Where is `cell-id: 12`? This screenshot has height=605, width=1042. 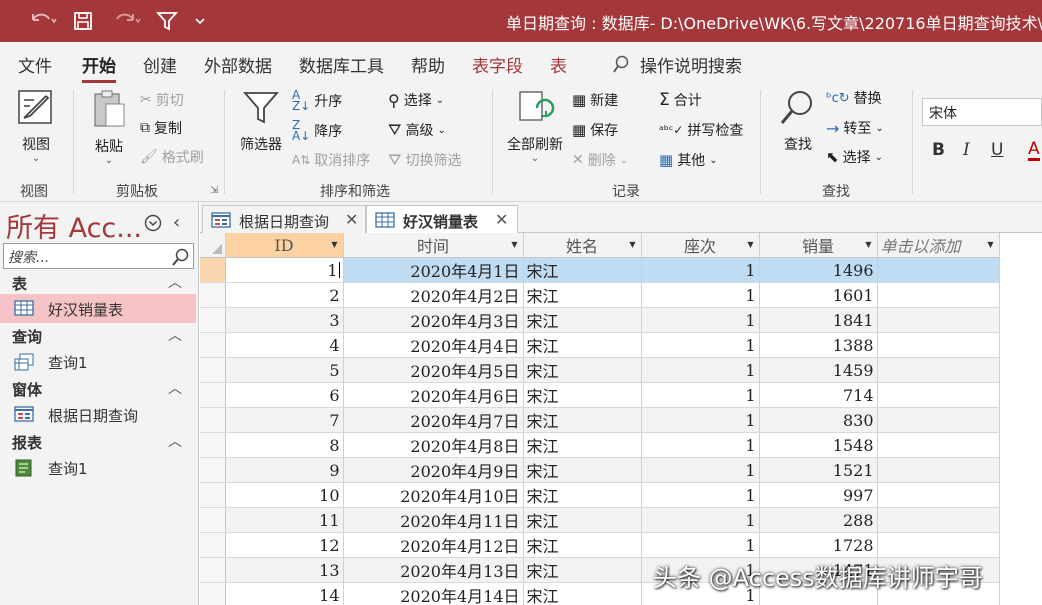 cell-id: 12 is located at coordinates (284, 545).